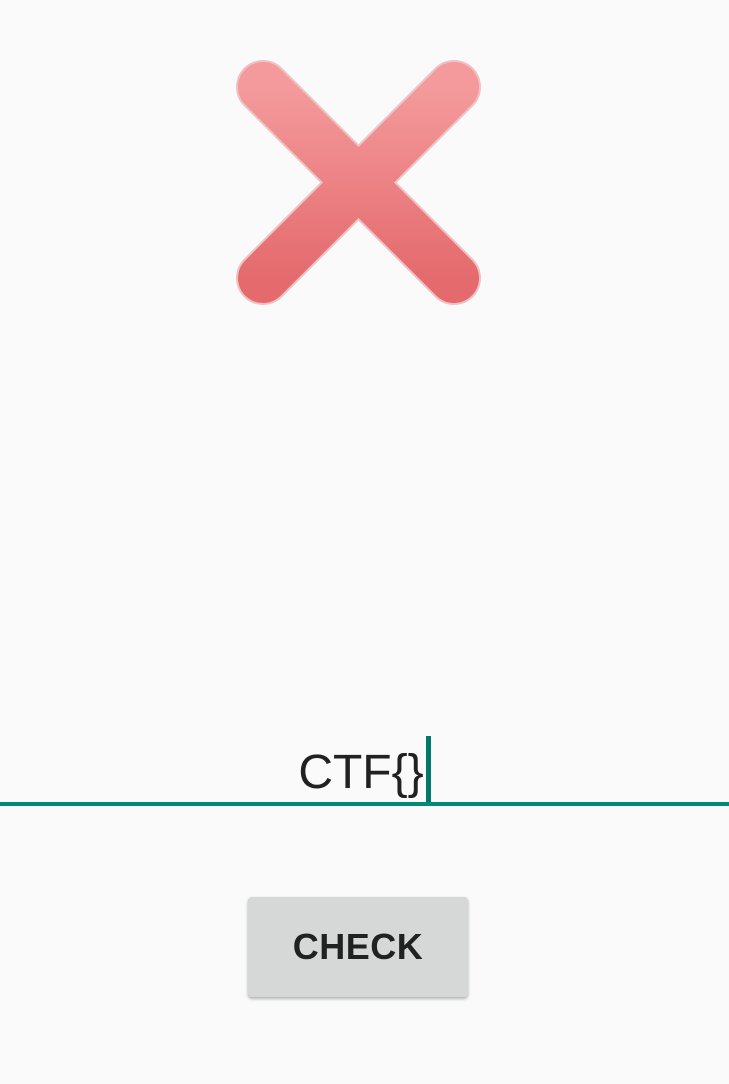 The image size is (729, 1084). Describe the element at coordinates (361, 772) in the screenshot. I see `flag-input-value: CTF{}` at that location.